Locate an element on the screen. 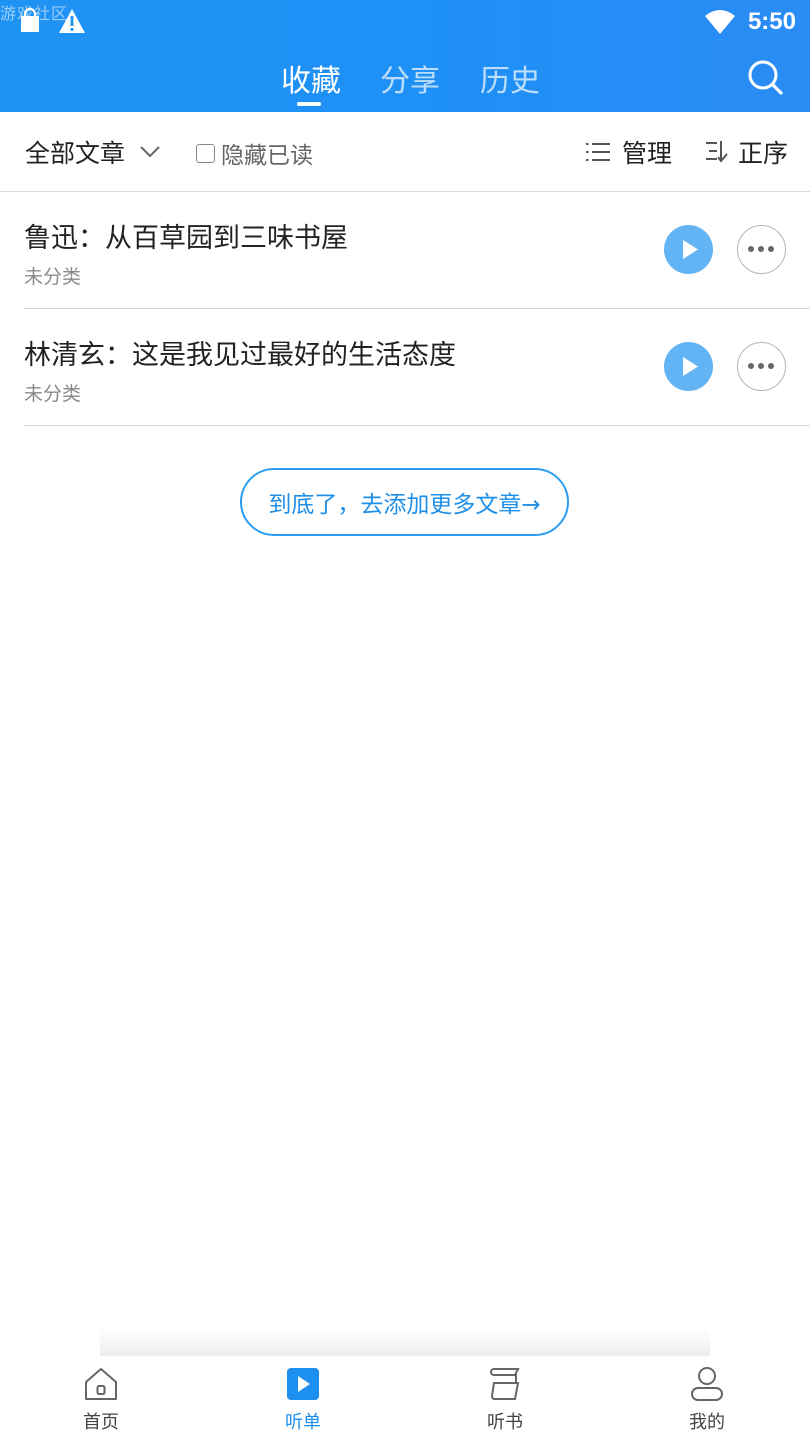 This screenshot has width=810, height=1440. nav-shadow is located at coordinates (405, 1342).